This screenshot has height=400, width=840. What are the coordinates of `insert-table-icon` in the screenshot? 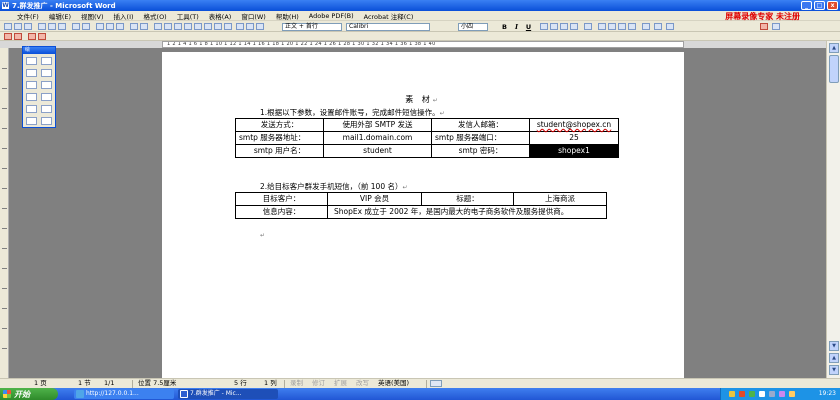 It's located at (178, 26).